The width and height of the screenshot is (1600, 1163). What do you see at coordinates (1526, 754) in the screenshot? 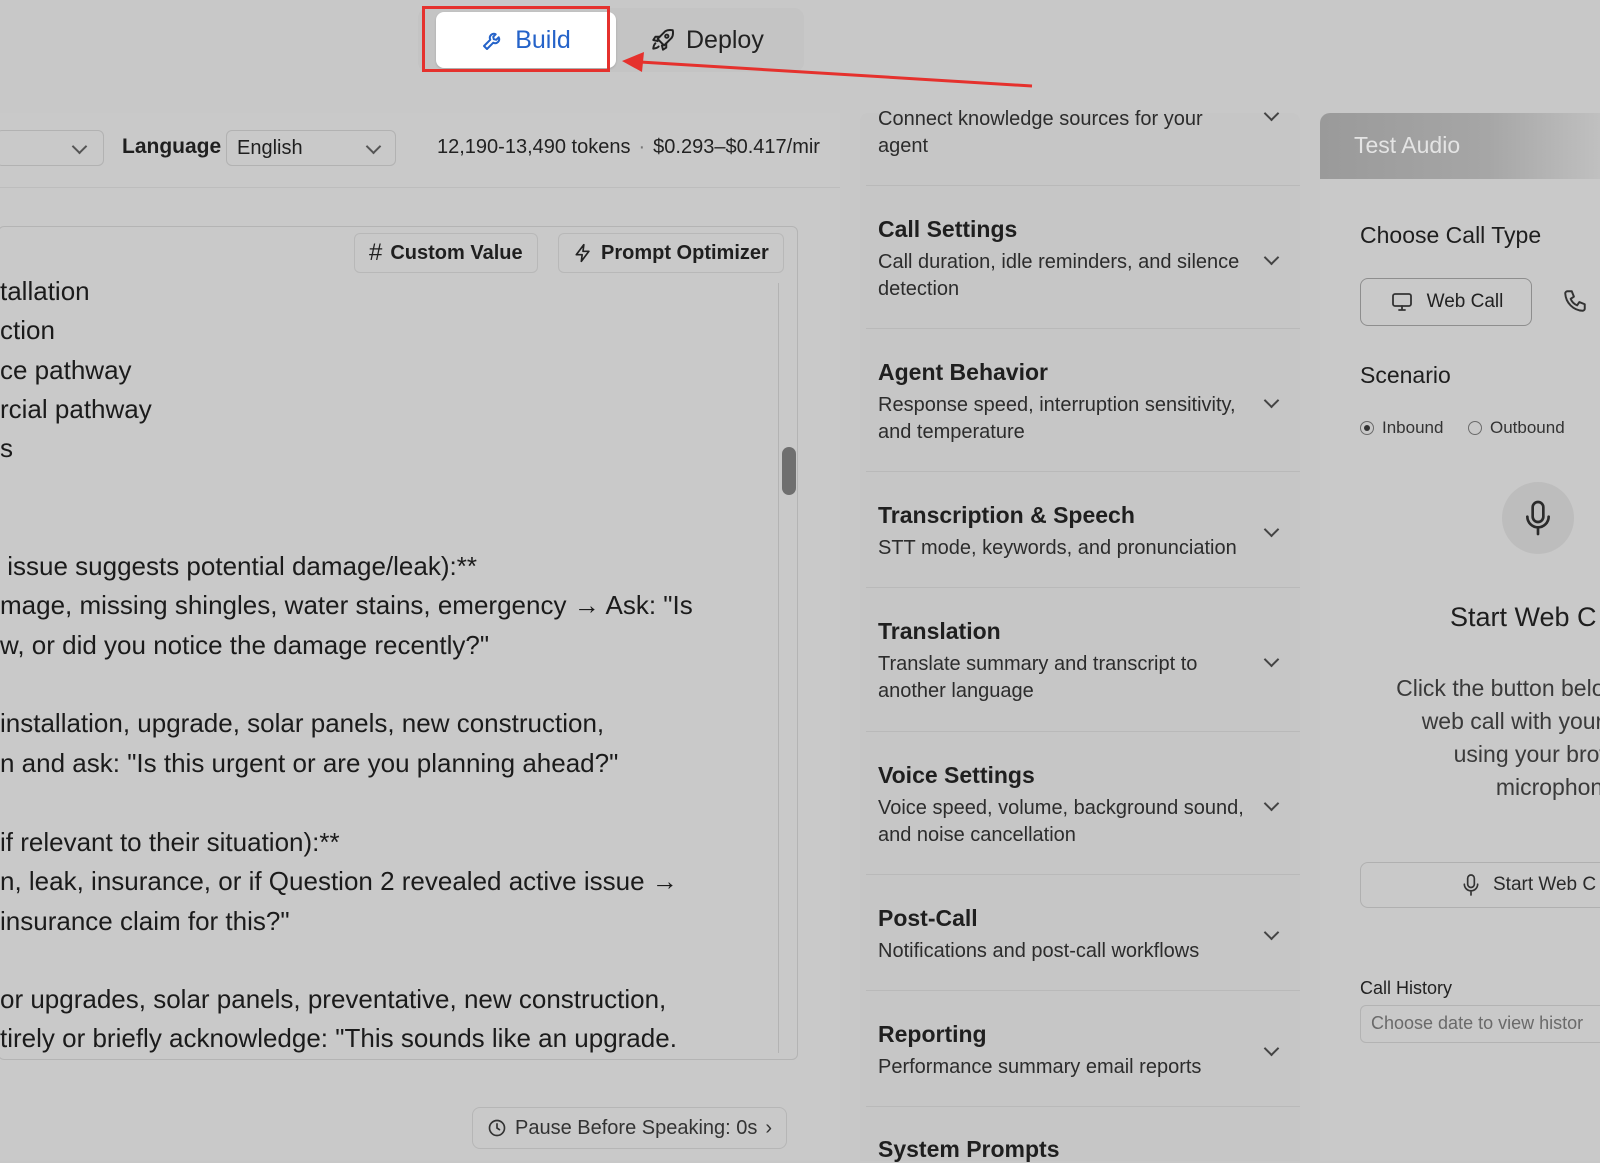
I see `desc-line: using your brow` at bounding box center [1526, 754].